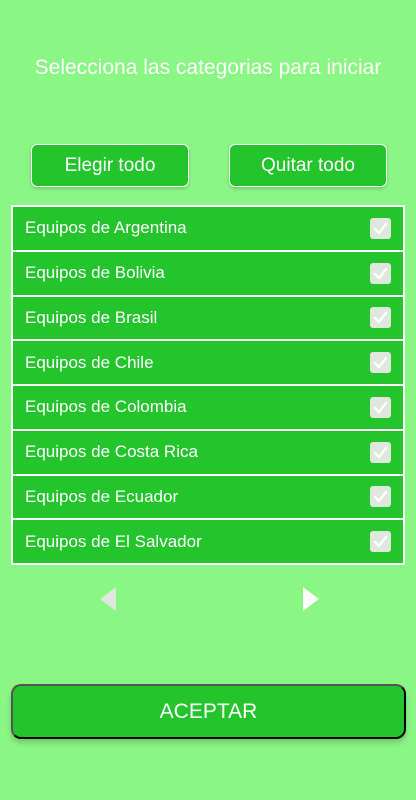 The width and height of the screenshot is (416, 800). I want to click on category-item-bolivia: Equipos de Bolivia, so click(208, 273).